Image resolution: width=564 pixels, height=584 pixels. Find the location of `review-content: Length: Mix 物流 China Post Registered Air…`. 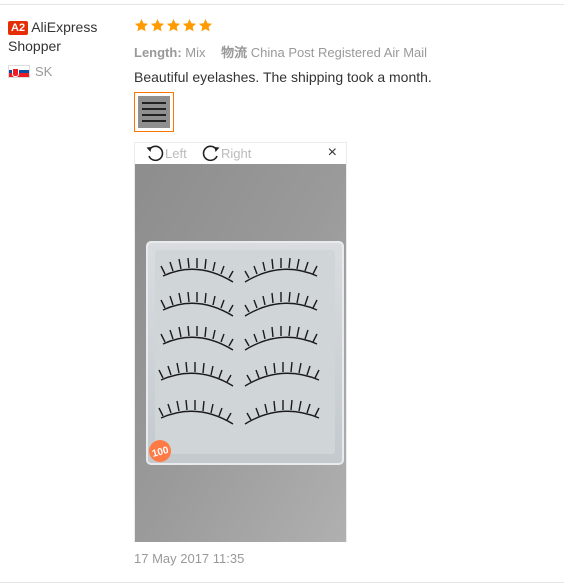

review-content: Length: Mix 物流 China Post Registered Air… is located at coordinates (344, 49).